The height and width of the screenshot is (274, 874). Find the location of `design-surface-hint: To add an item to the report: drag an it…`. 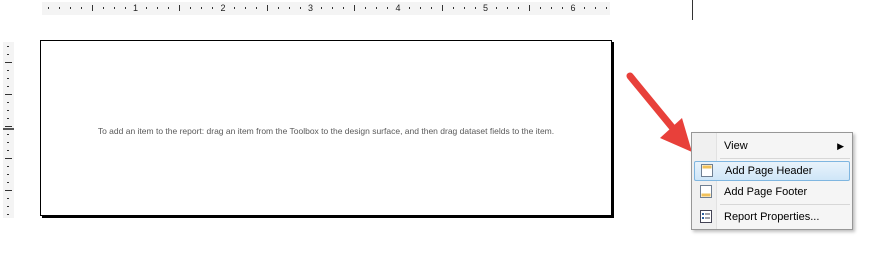

design-surface-hint: To add an item to the report: drag an it… is located at coordinates (326, 131).